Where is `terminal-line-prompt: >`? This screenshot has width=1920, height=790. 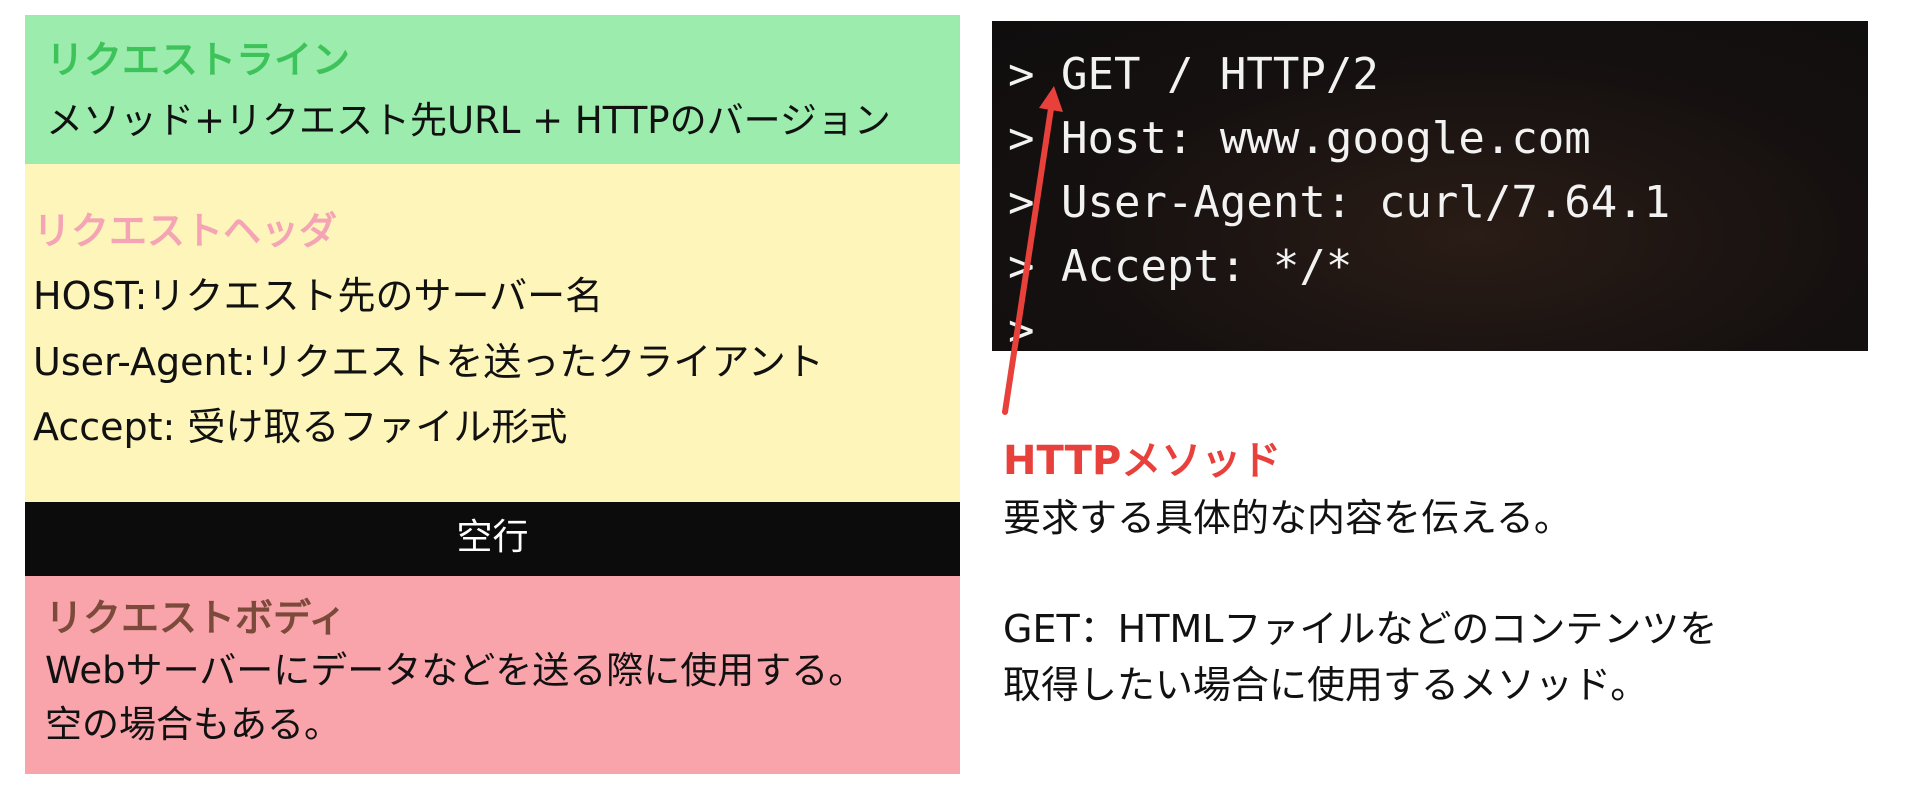
terminal-line-prompt: > is located at coordinates (1021, 328).